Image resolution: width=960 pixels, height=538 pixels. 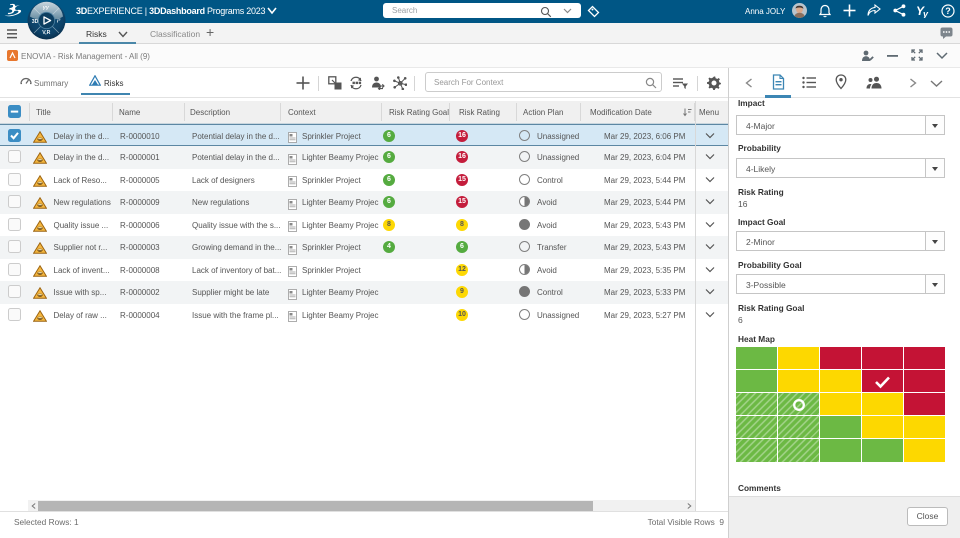 I want to click on svg-text: V,R, so click(x=46, y=33).